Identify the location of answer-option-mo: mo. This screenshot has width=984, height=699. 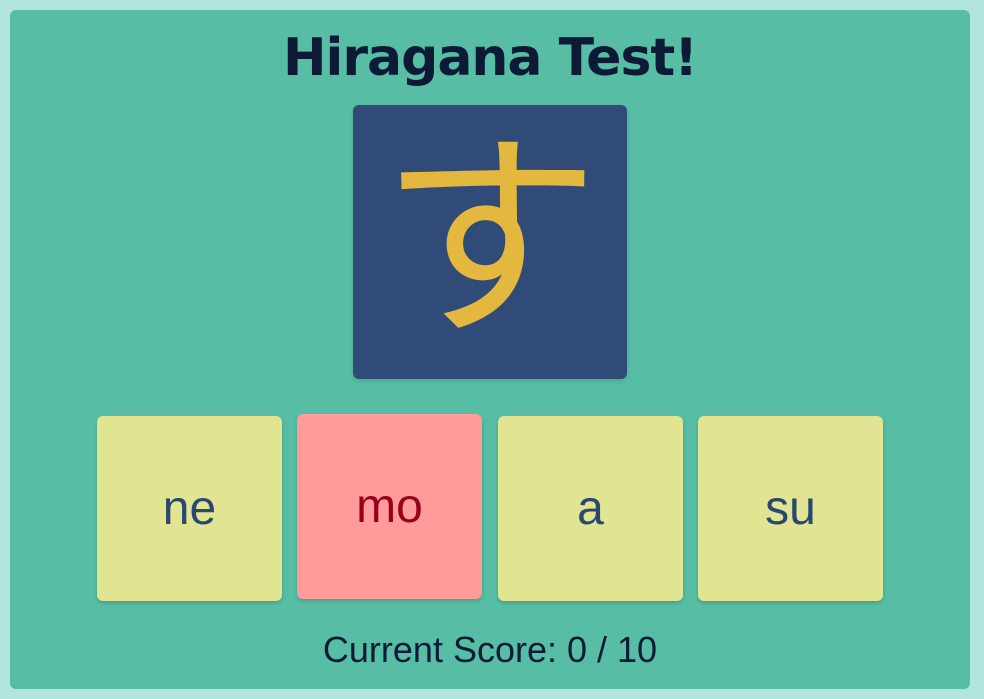
(389, 506).